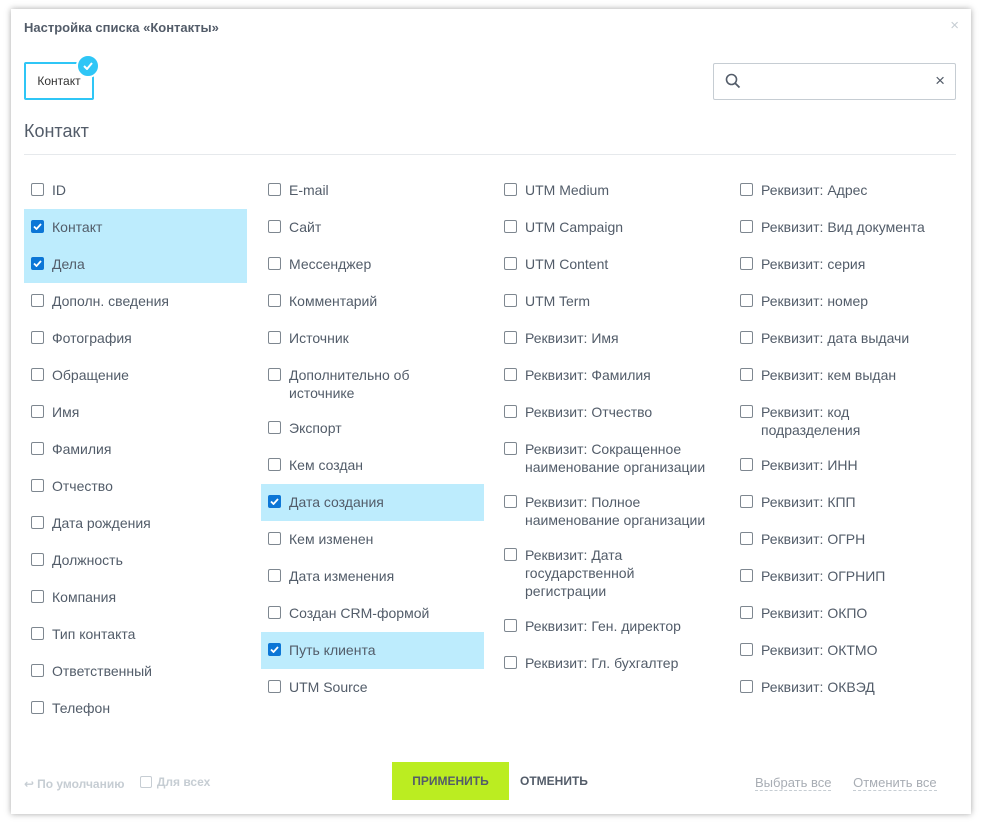 The image size is (983, 823). Describe the element at coordinates (372, 613) in the screenshot. I see `field-option: Создан CRM-формой` at that location.